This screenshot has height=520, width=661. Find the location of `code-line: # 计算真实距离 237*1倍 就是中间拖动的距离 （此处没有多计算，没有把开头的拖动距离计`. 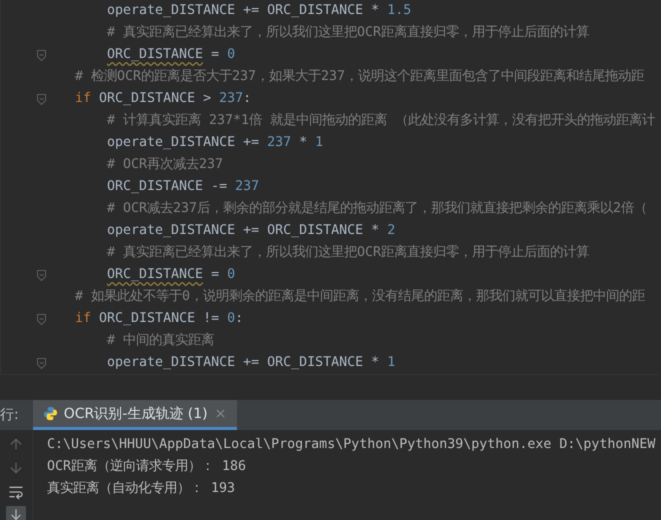

code-line: # 计算真实距离 237*1倍 就是中间拖动的距离 （此处没有多计算，没有把开头的拖动距离计 is located at coordinates (381, 121).